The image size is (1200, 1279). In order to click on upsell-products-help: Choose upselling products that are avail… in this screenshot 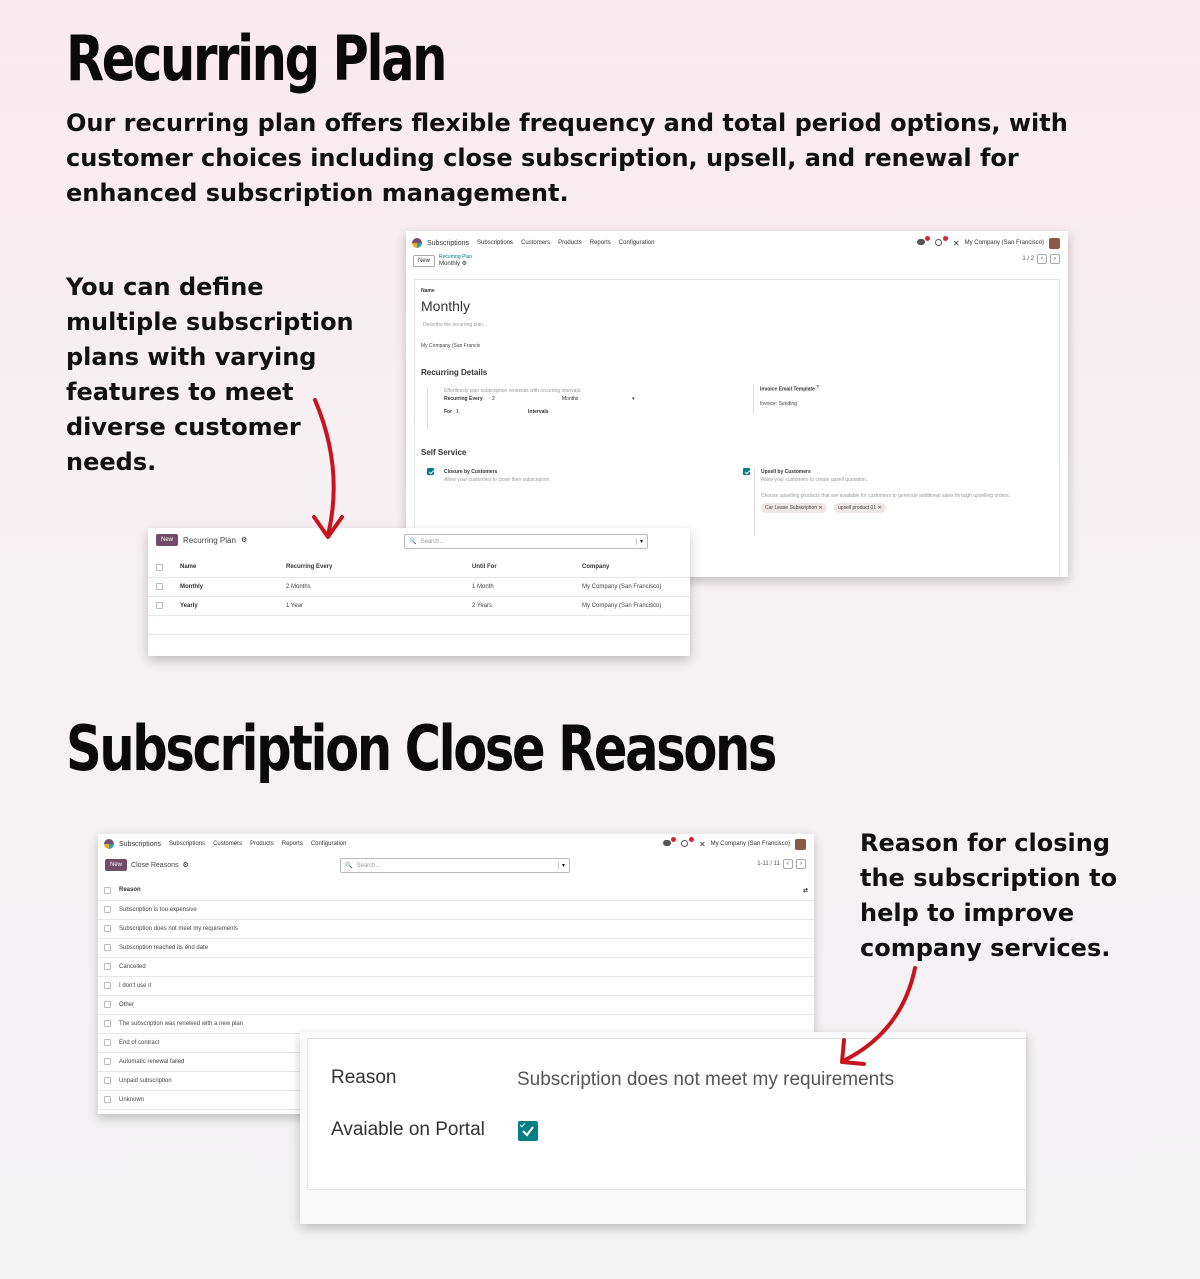, I will do `click(886, 496)`.